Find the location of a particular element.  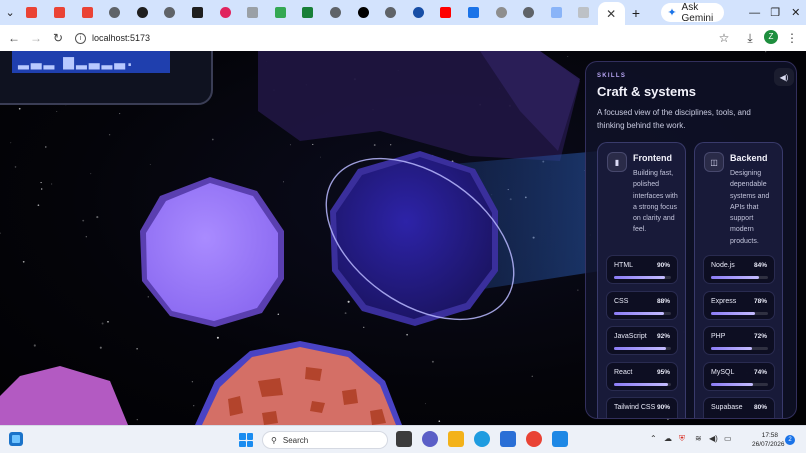

github-icon is located at coordinates (142, 12).